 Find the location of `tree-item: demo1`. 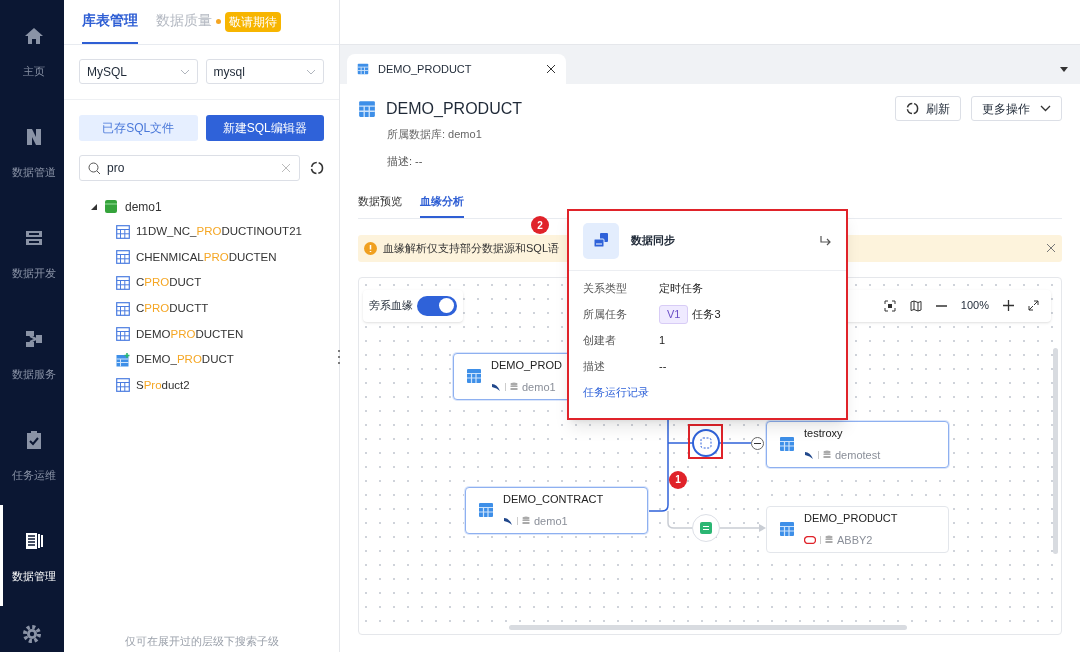

tree-item: demo1 is located at coordinates (143, 206).